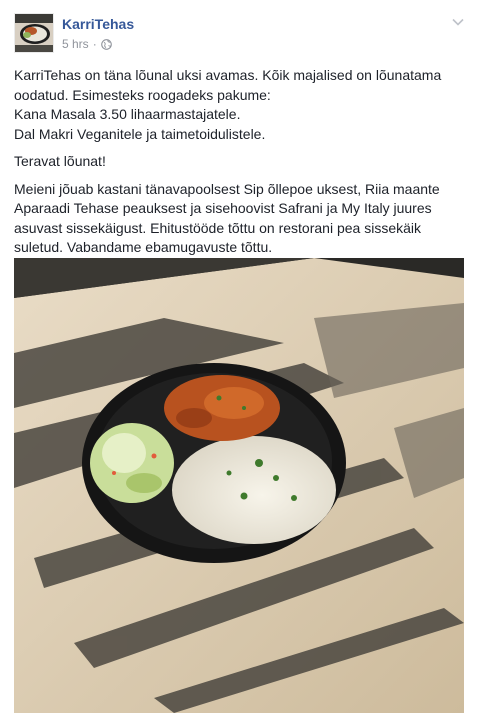 The width and height of the screenshot is (478, 728). I want to click on page-avatar, so click(34, 33).